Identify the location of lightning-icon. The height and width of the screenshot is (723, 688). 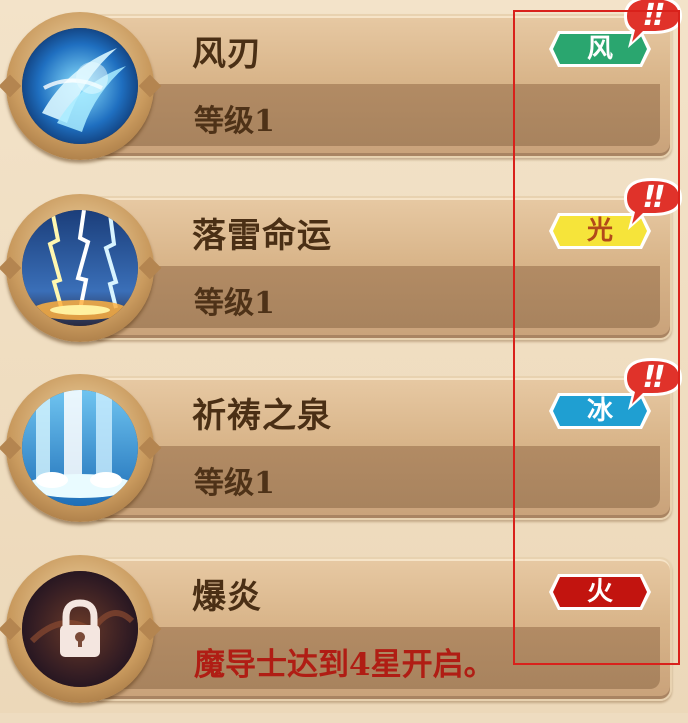
(80, 268).